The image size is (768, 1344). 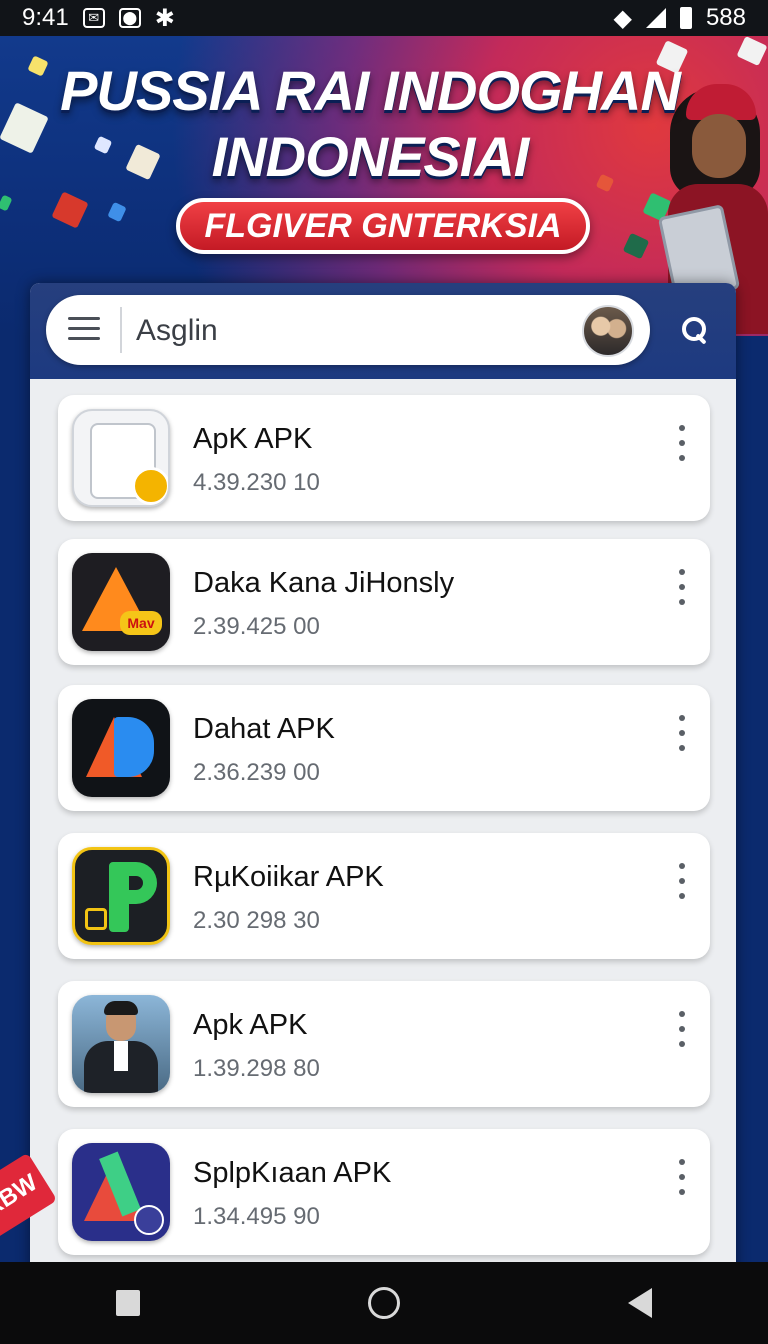 What do you see at coordinates (84, 330) in the screenshot?
I see `hamburger-icon` at bounding box center [84, 330].